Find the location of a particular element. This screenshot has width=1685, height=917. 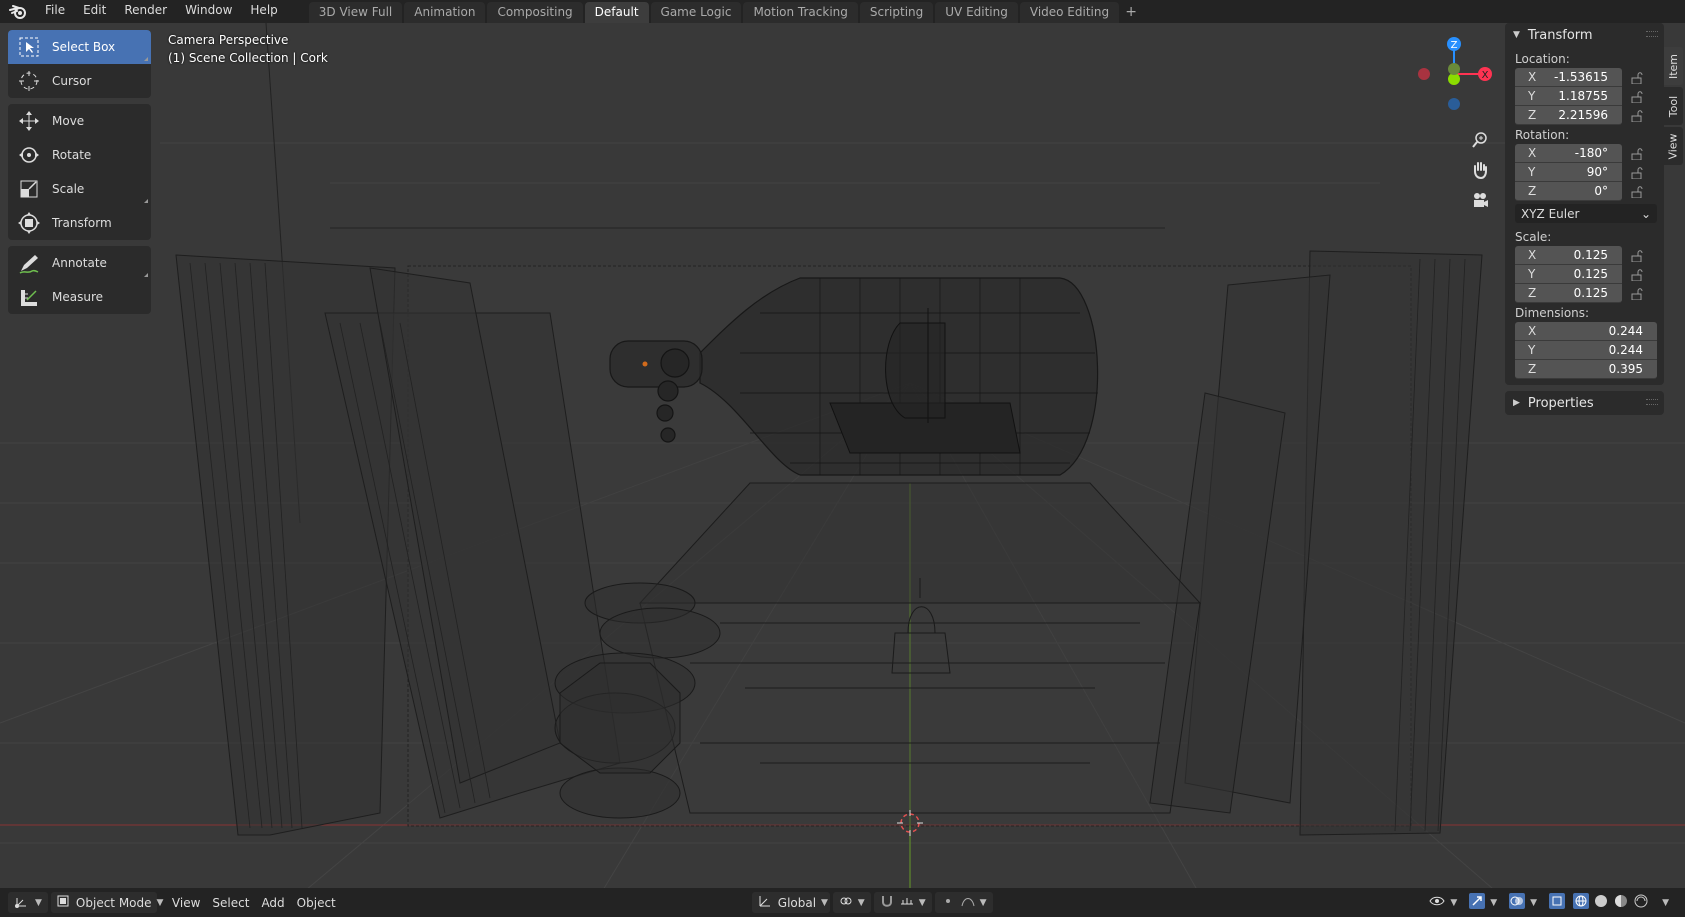

tab-tool: Tool is located at coordinates (1673, 106).